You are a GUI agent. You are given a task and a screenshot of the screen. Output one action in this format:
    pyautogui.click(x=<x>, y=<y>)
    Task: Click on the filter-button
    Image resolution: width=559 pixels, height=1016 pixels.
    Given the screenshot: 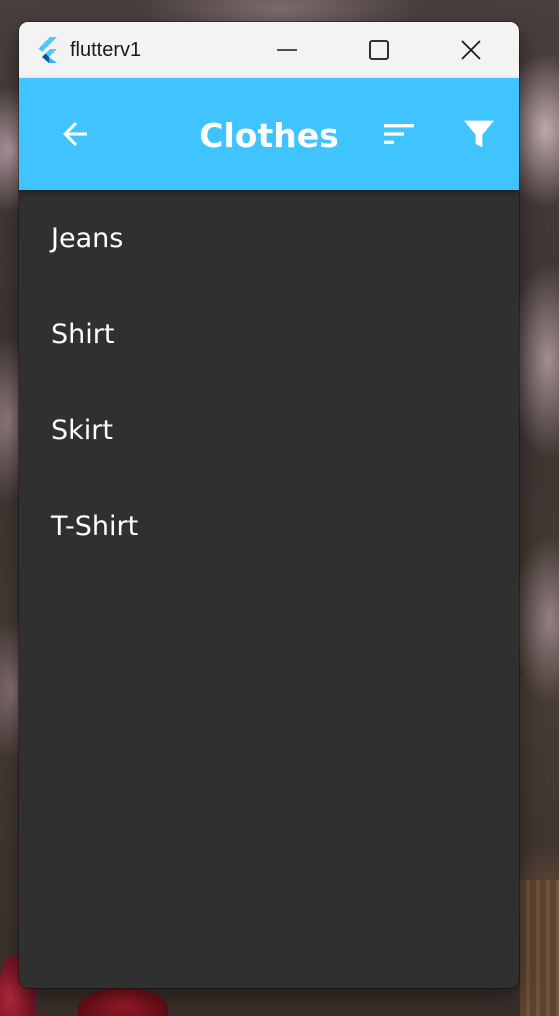 What is the action you would take?
    pyautogui.click(x=479, y=134)
    